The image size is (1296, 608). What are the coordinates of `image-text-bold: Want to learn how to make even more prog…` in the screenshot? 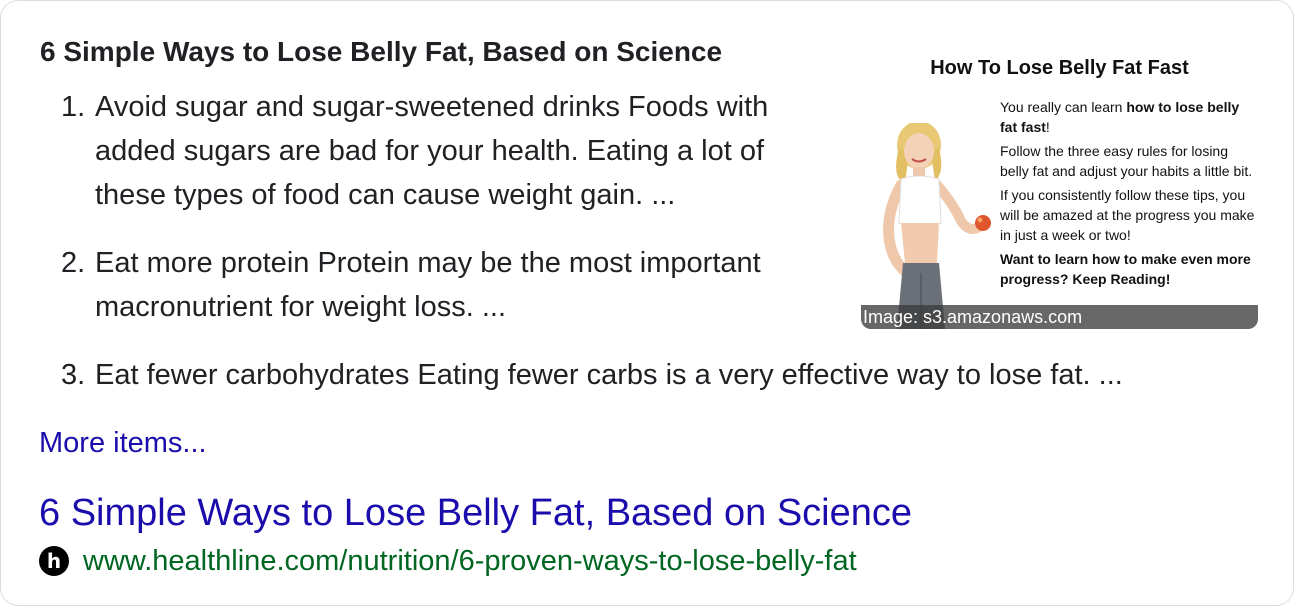 It's located at (1125, 269).